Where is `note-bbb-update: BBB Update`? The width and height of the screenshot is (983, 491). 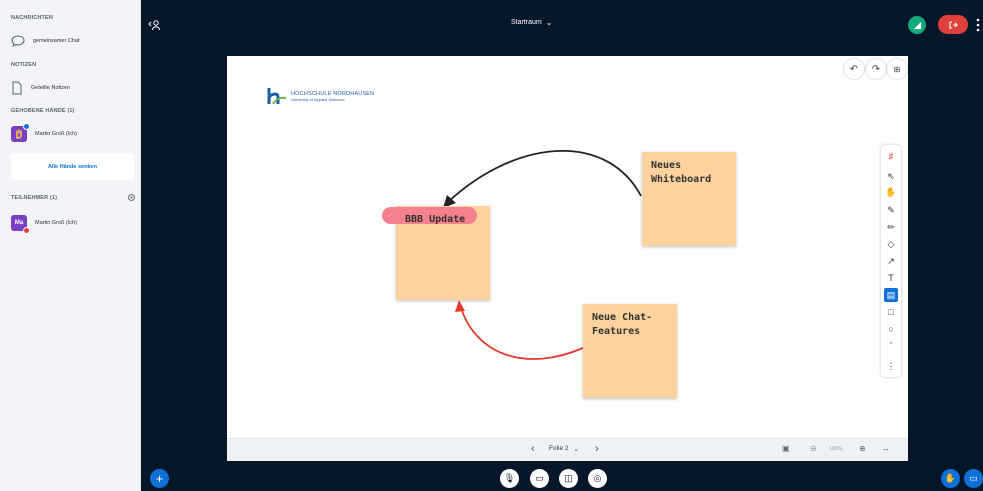
note-bbb-update: BBB Update is located at coordinates (436, 253).